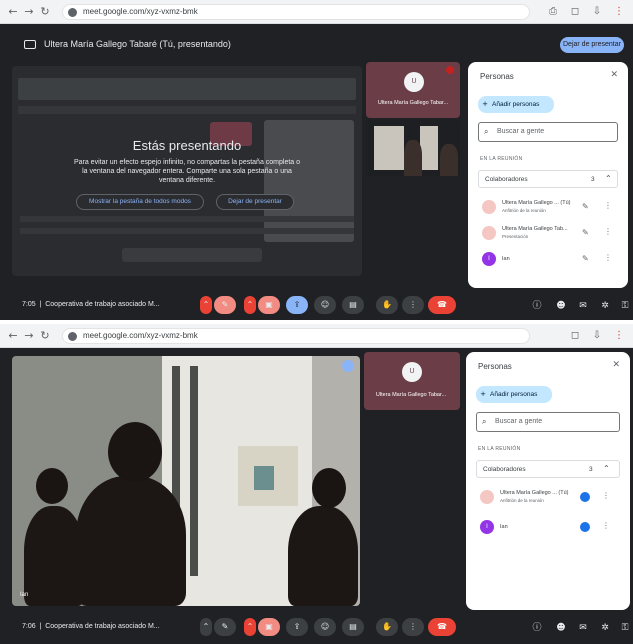  Describe the element at coordinates (225, 627) in the screenshot. I see `mic-icon: ✎` at that location.